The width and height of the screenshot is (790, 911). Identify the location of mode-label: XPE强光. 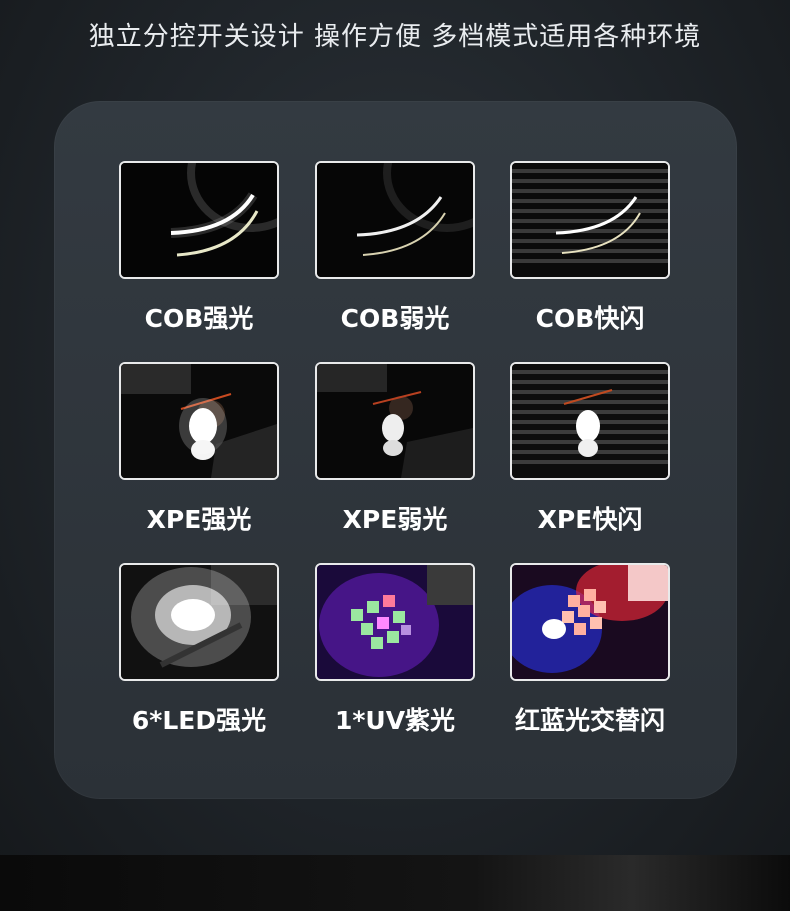
(199, 519).